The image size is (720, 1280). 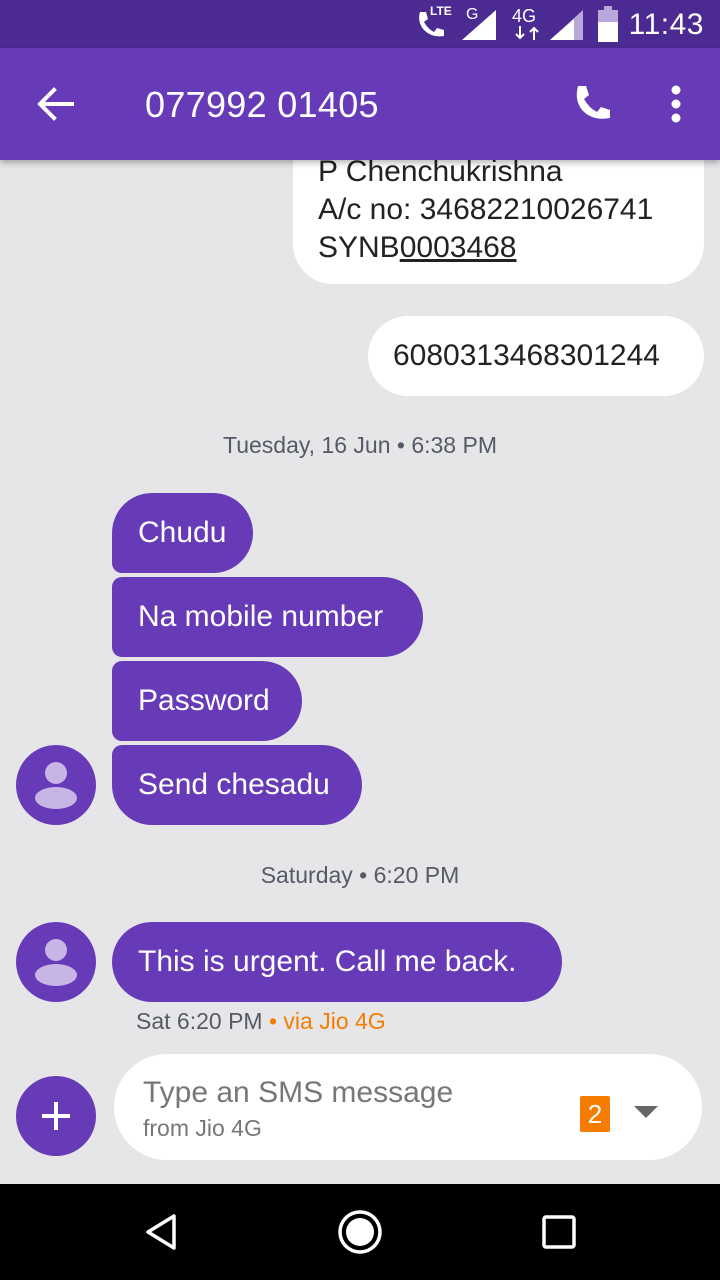 I want to click on compose-placeholder: Type an SMS message, so click(x=298, y=1092).